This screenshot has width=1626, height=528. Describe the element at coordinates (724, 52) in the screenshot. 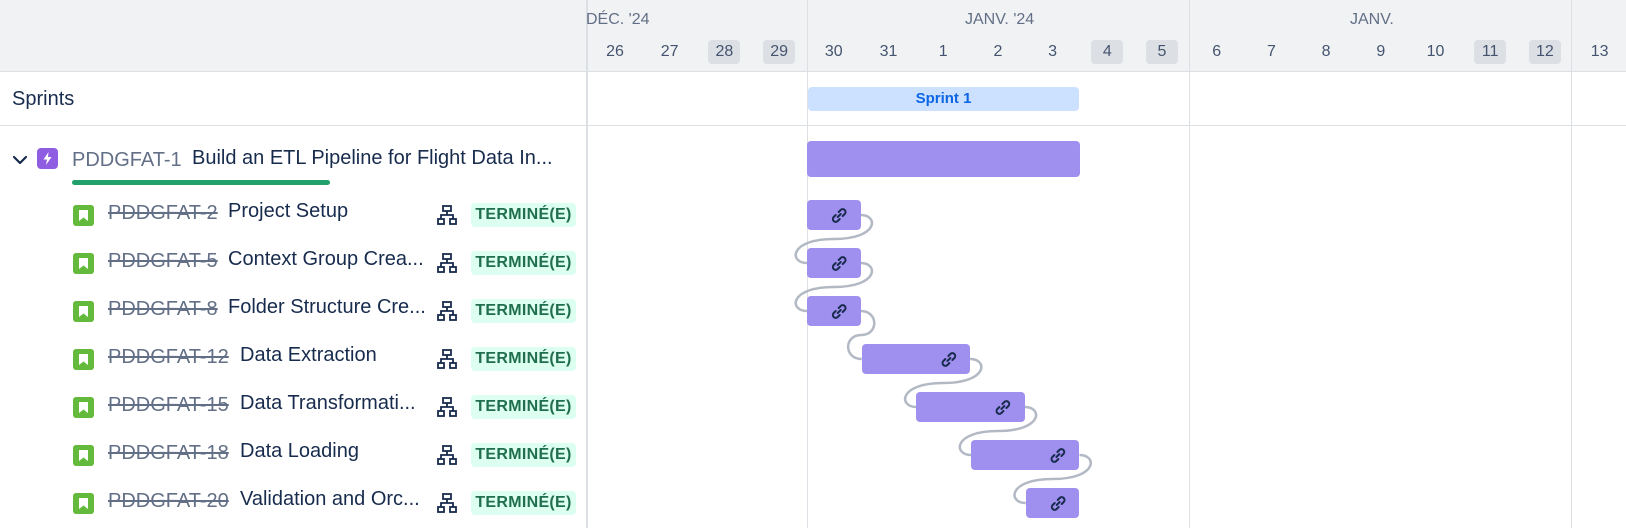

I see `day-label: 28` at that location.